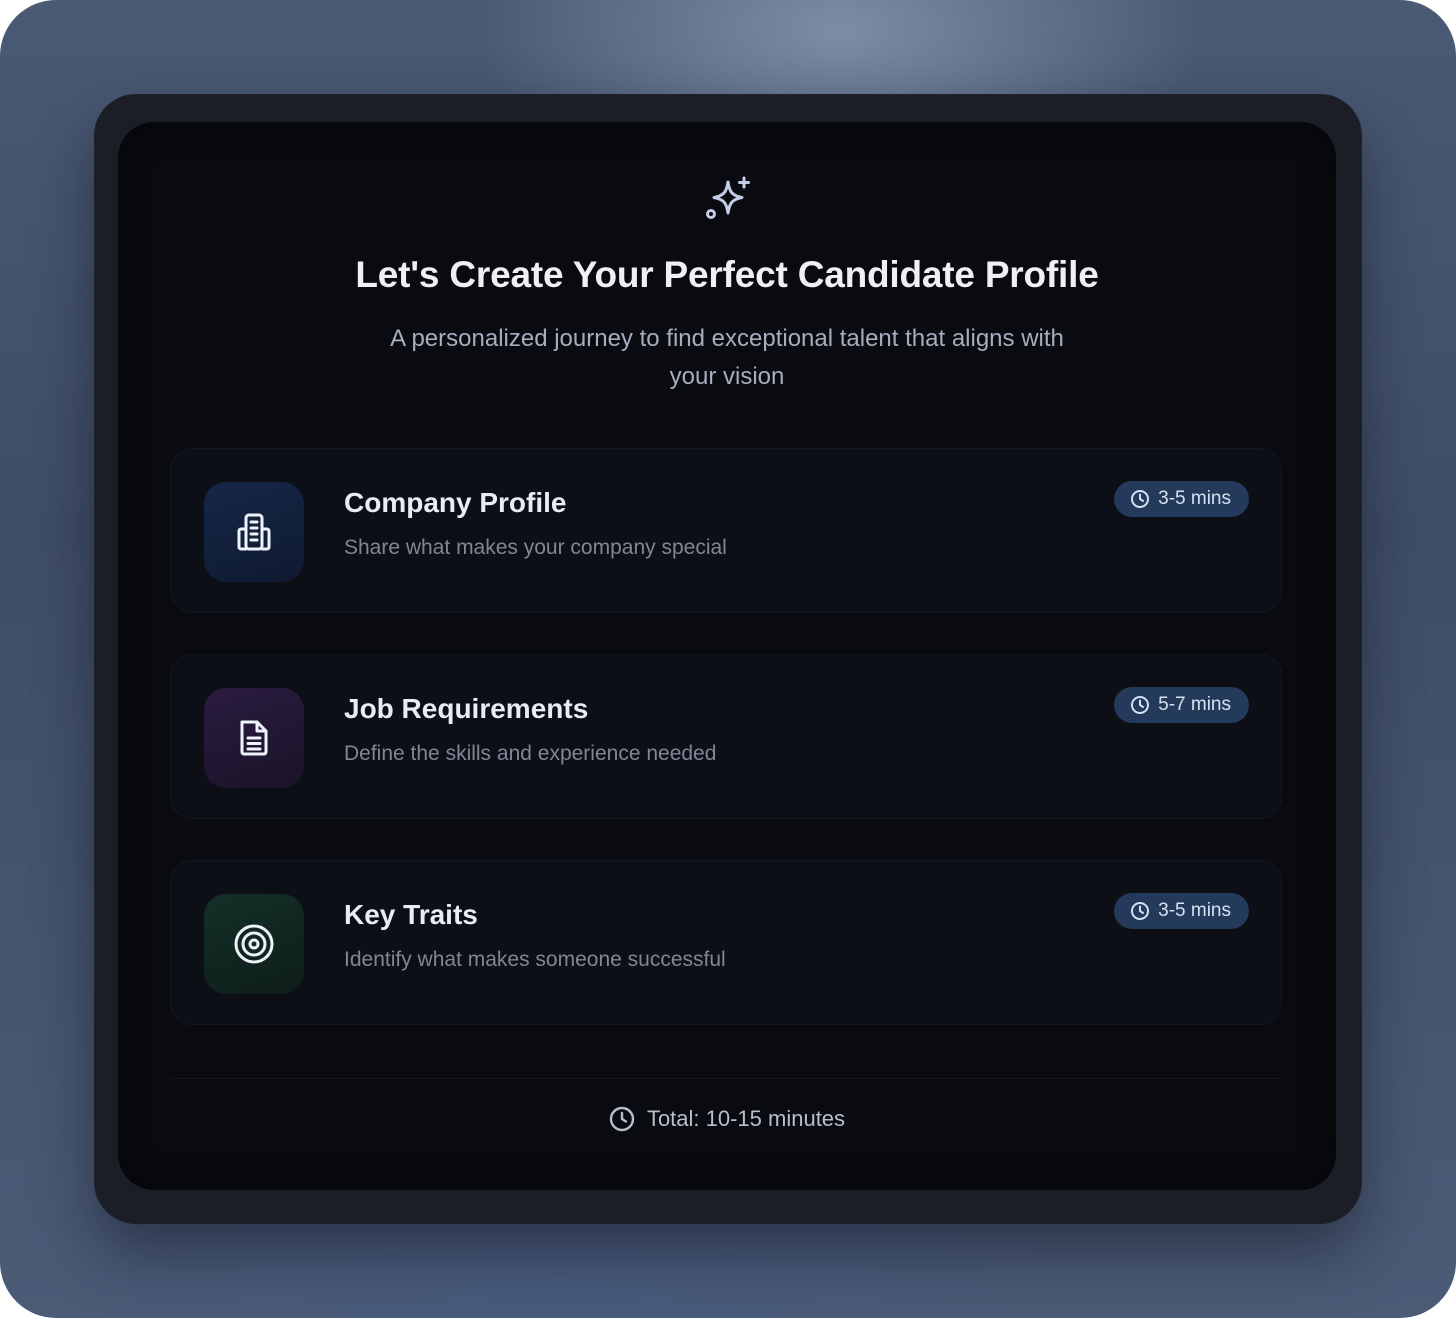 Image resolution: width=1456 pixels, height=1318 pixels. Describe the element at coordinates (746, 1118) in the screenshot. I see `total-time-text: Total: 10-15 minutes` at that location.